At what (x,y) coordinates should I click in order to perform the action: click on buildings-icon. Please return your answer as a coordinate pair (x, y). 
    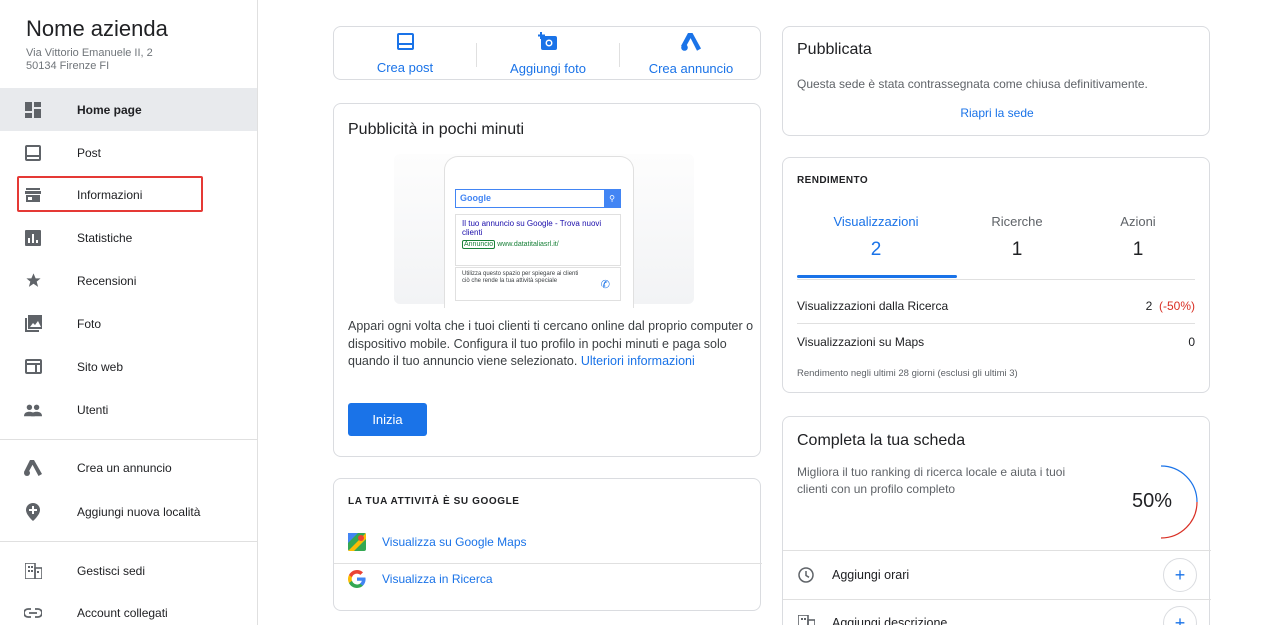
    Looking at the image, I should click on (33, 571).